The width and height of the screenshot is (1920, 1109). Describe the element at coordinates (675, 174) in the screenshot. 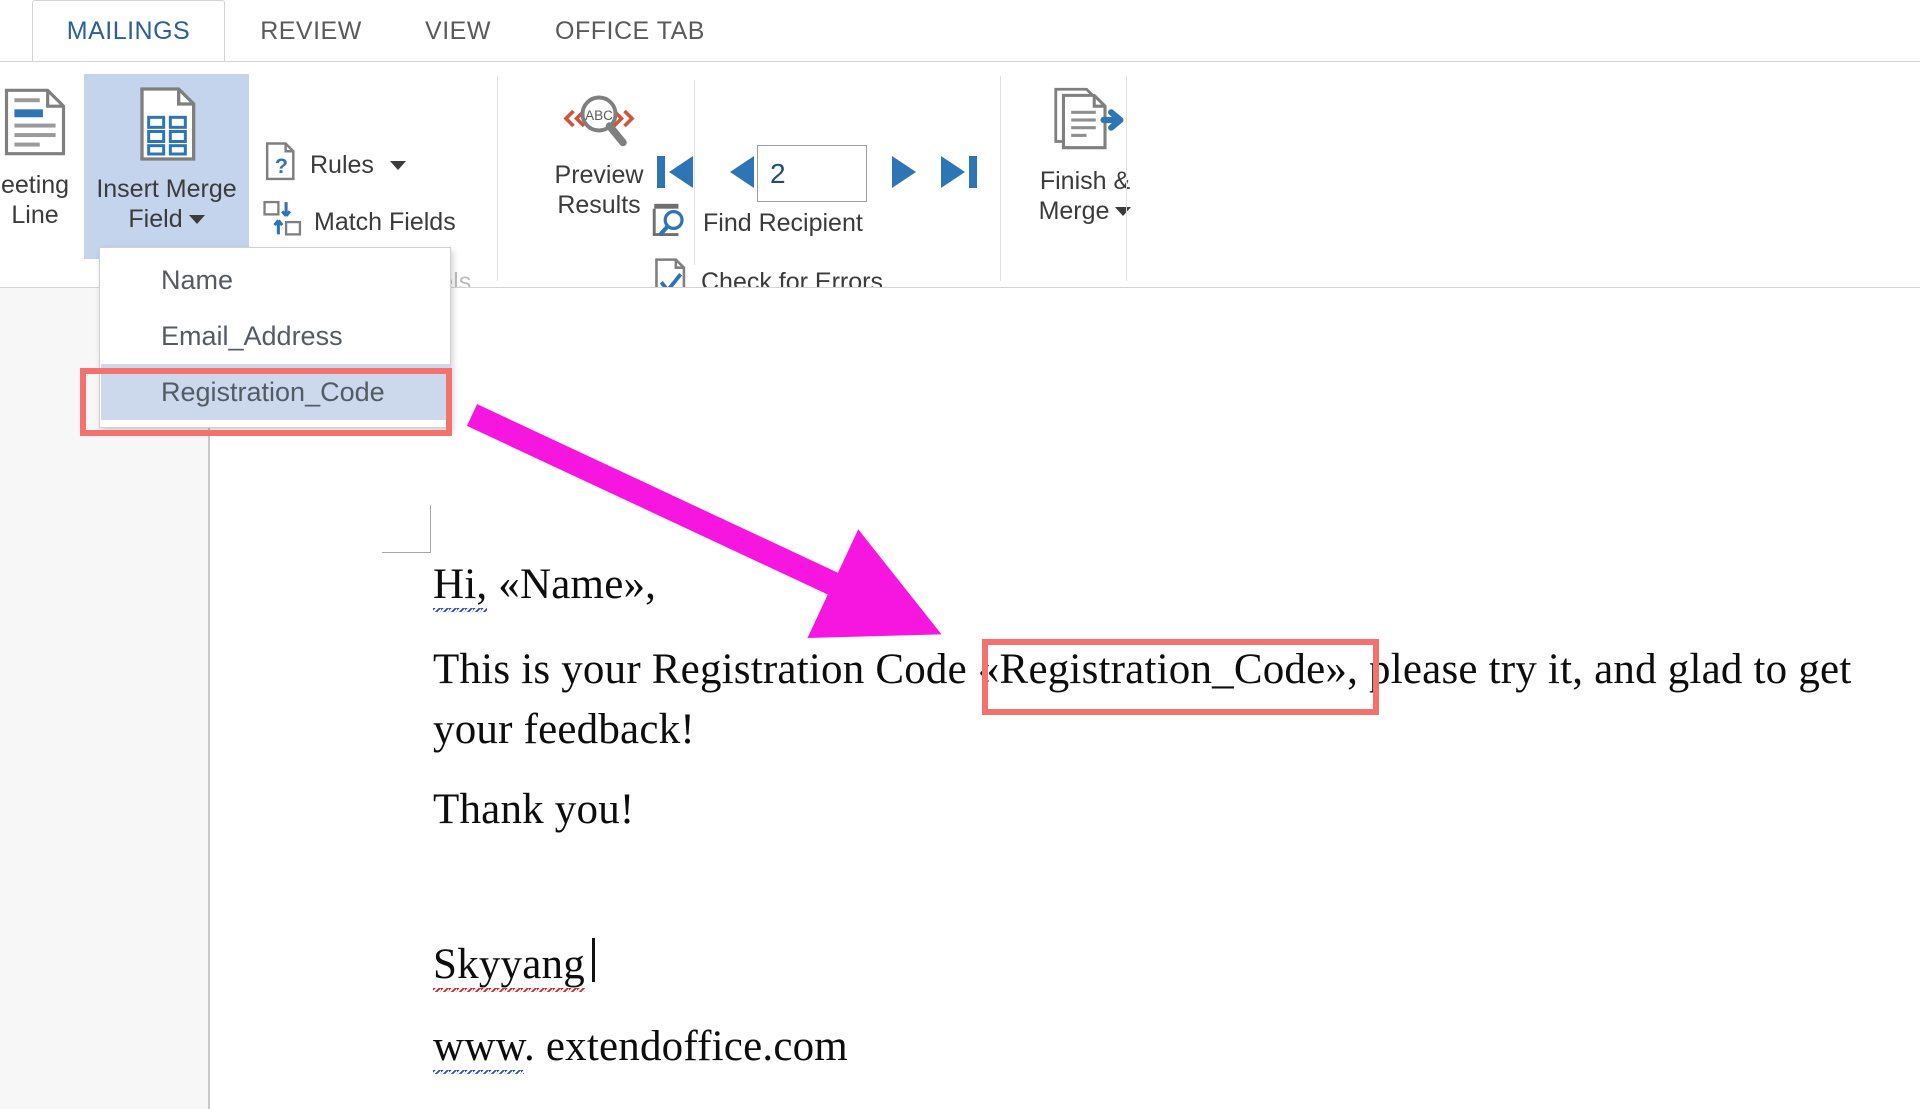

I see `first-record-button` at that location.